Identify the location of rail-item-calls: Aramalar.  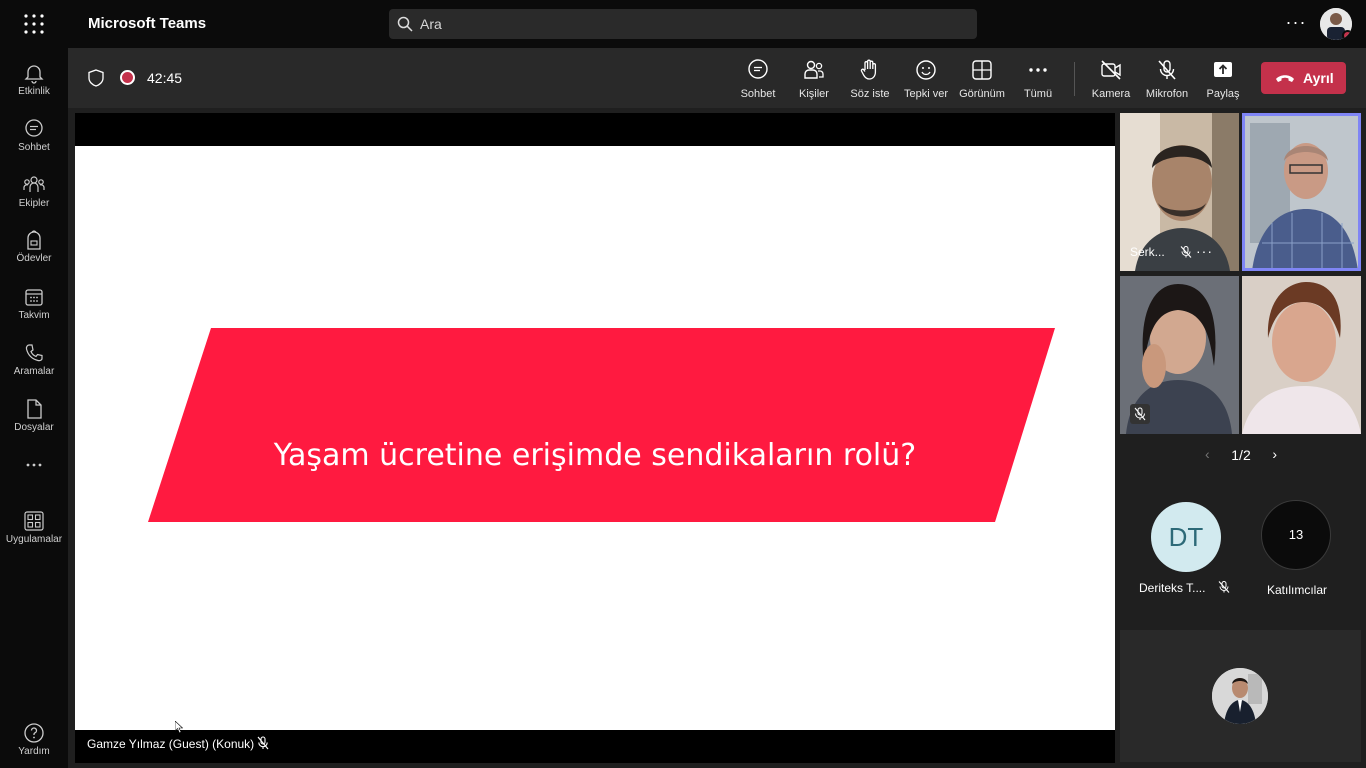
(34, 360).